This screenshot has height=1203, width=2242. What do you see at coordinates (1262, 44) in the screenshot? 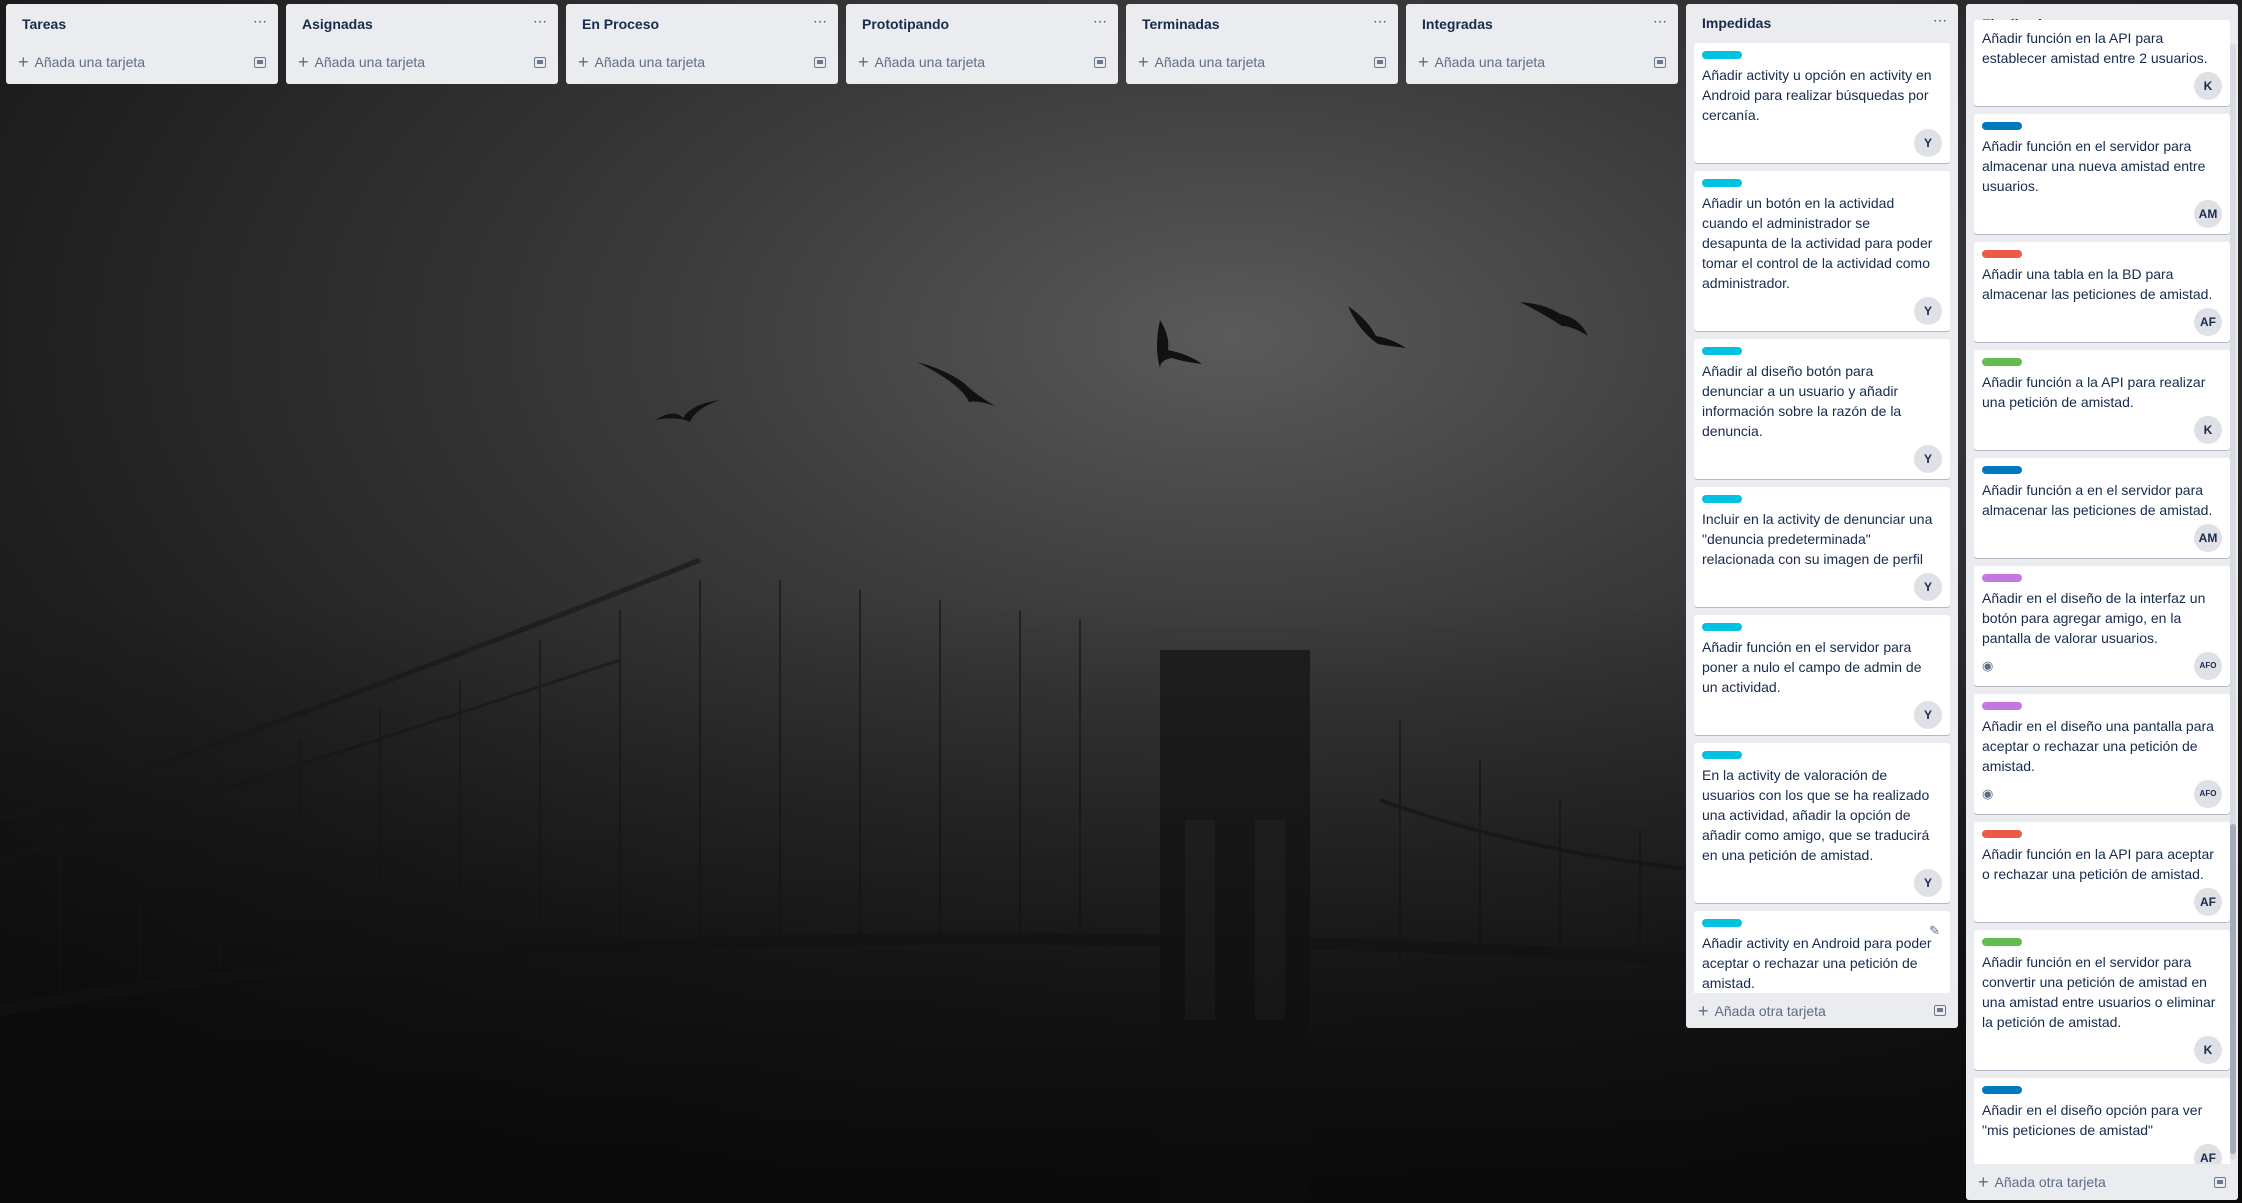
I see `list-terminadas: Terminadas ⋯ + Añada una tarjeta` at bounding box center [1262, 44].